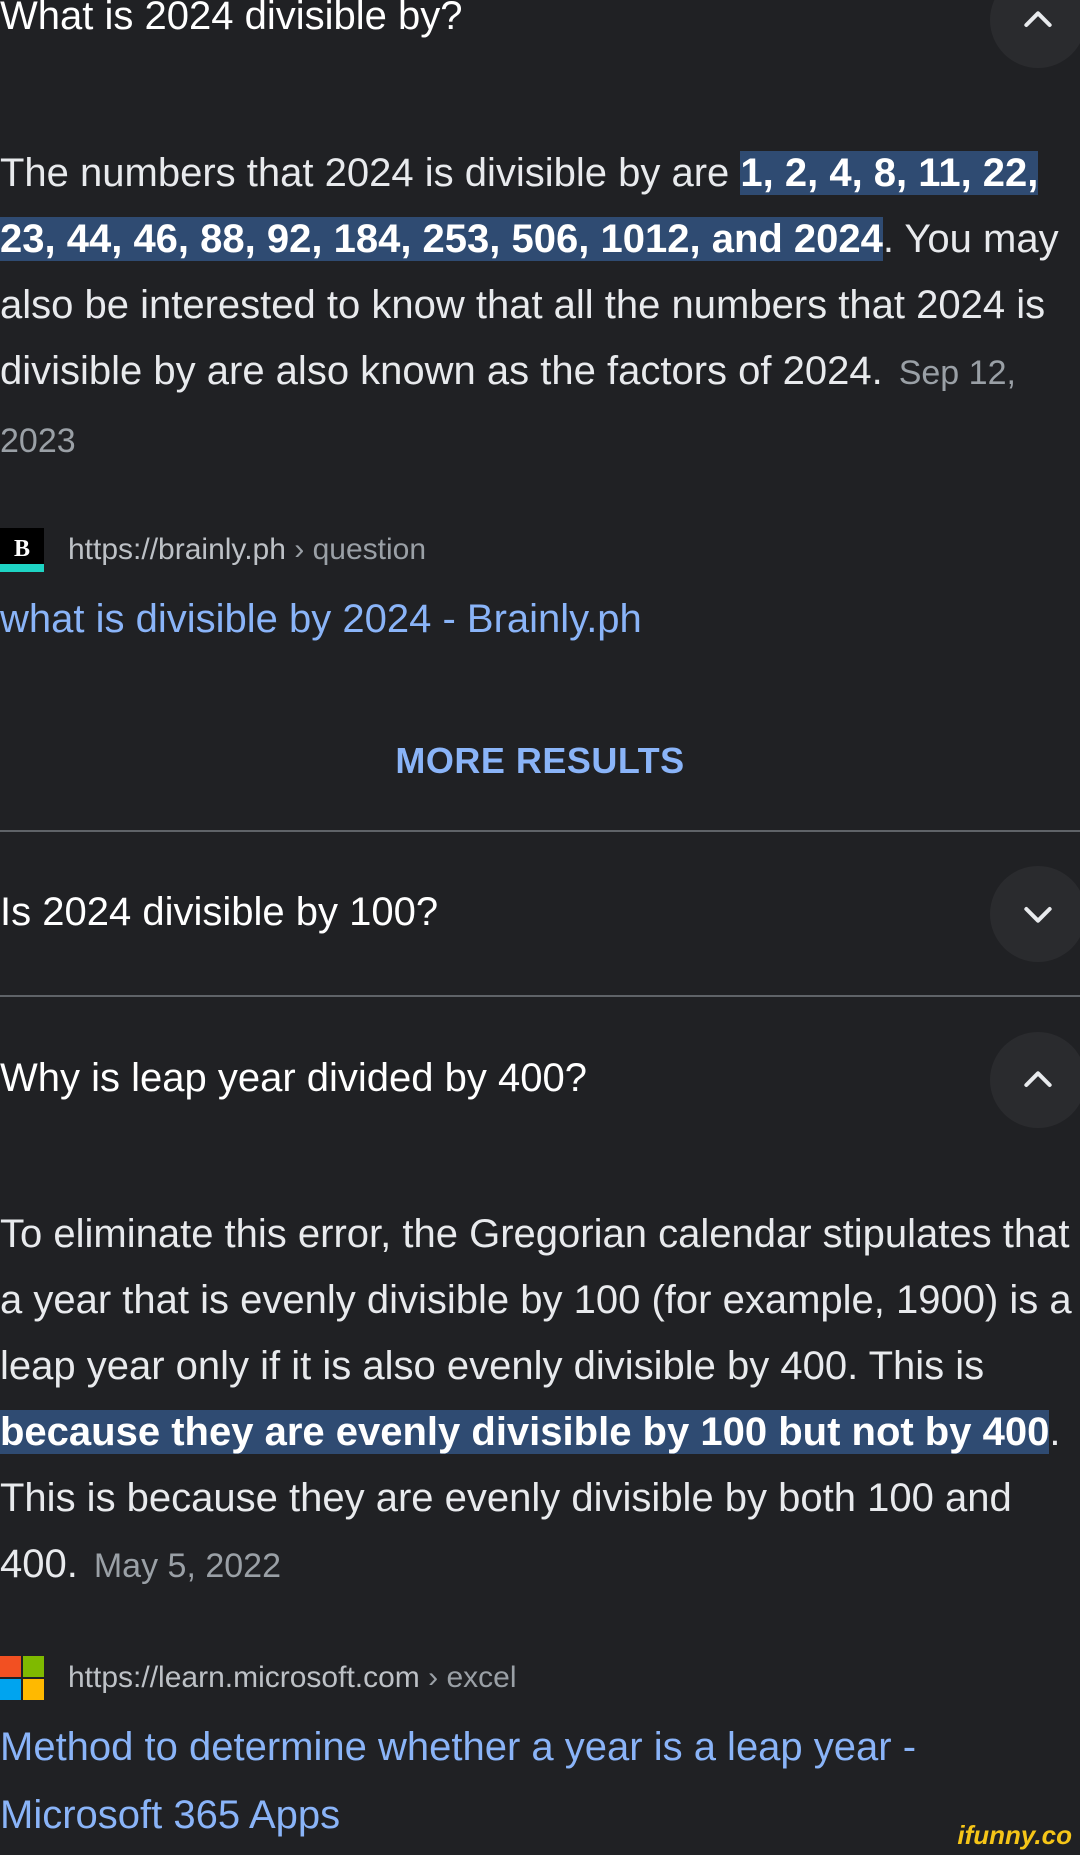  I want to click on faq-question-3: Why is leap year divided by 400?, so click(293, 1078).